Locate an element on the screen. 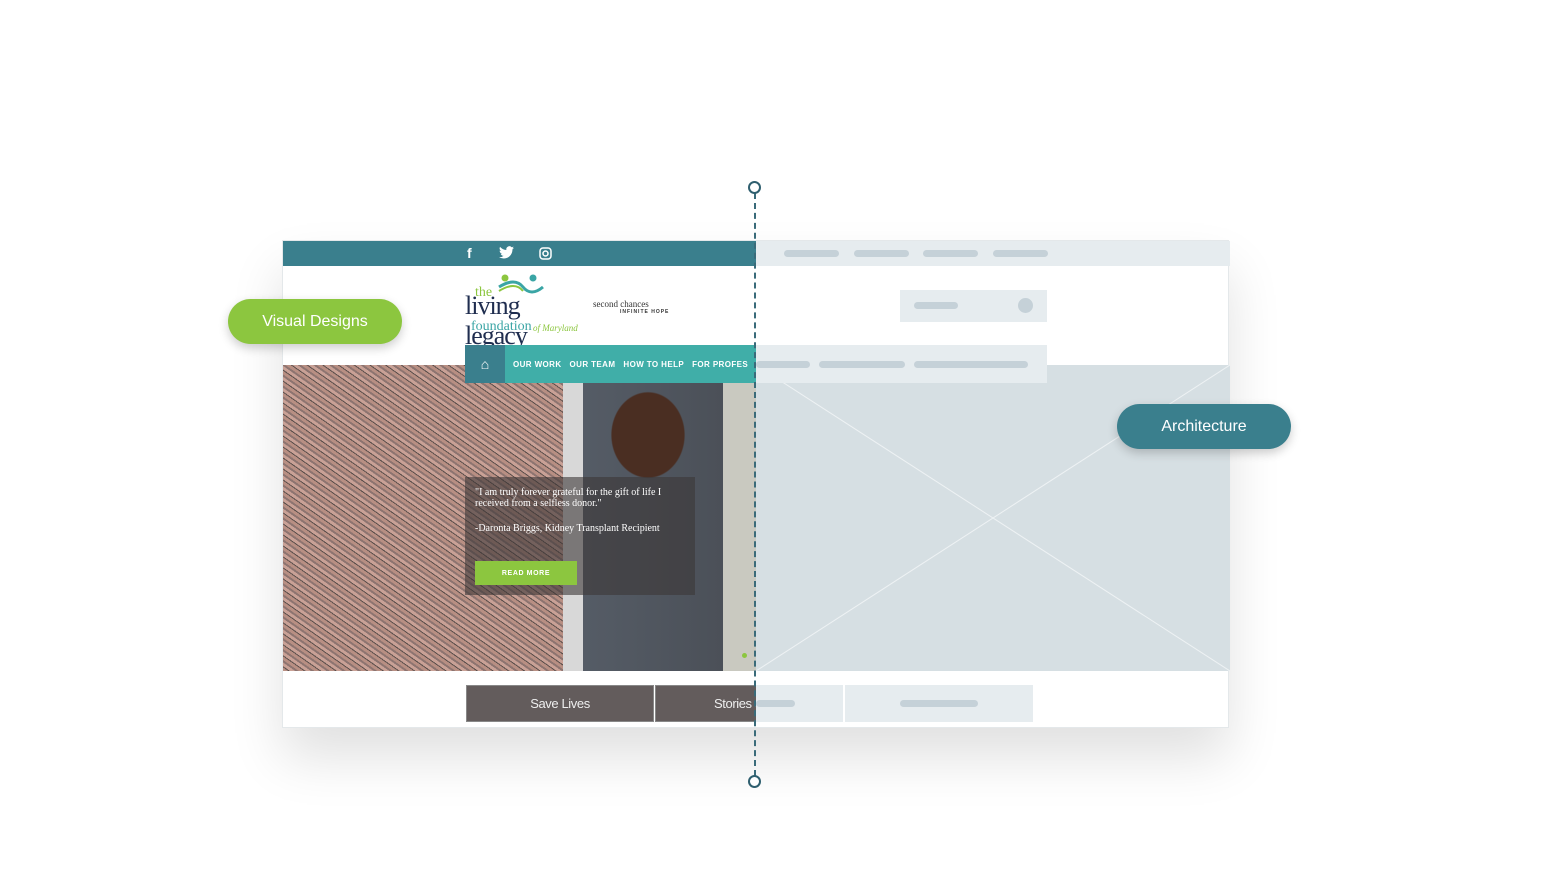 This screenshot has height=871, width=1553. visual-designs-label: Visual Designs is located at coordinates (315, 321).